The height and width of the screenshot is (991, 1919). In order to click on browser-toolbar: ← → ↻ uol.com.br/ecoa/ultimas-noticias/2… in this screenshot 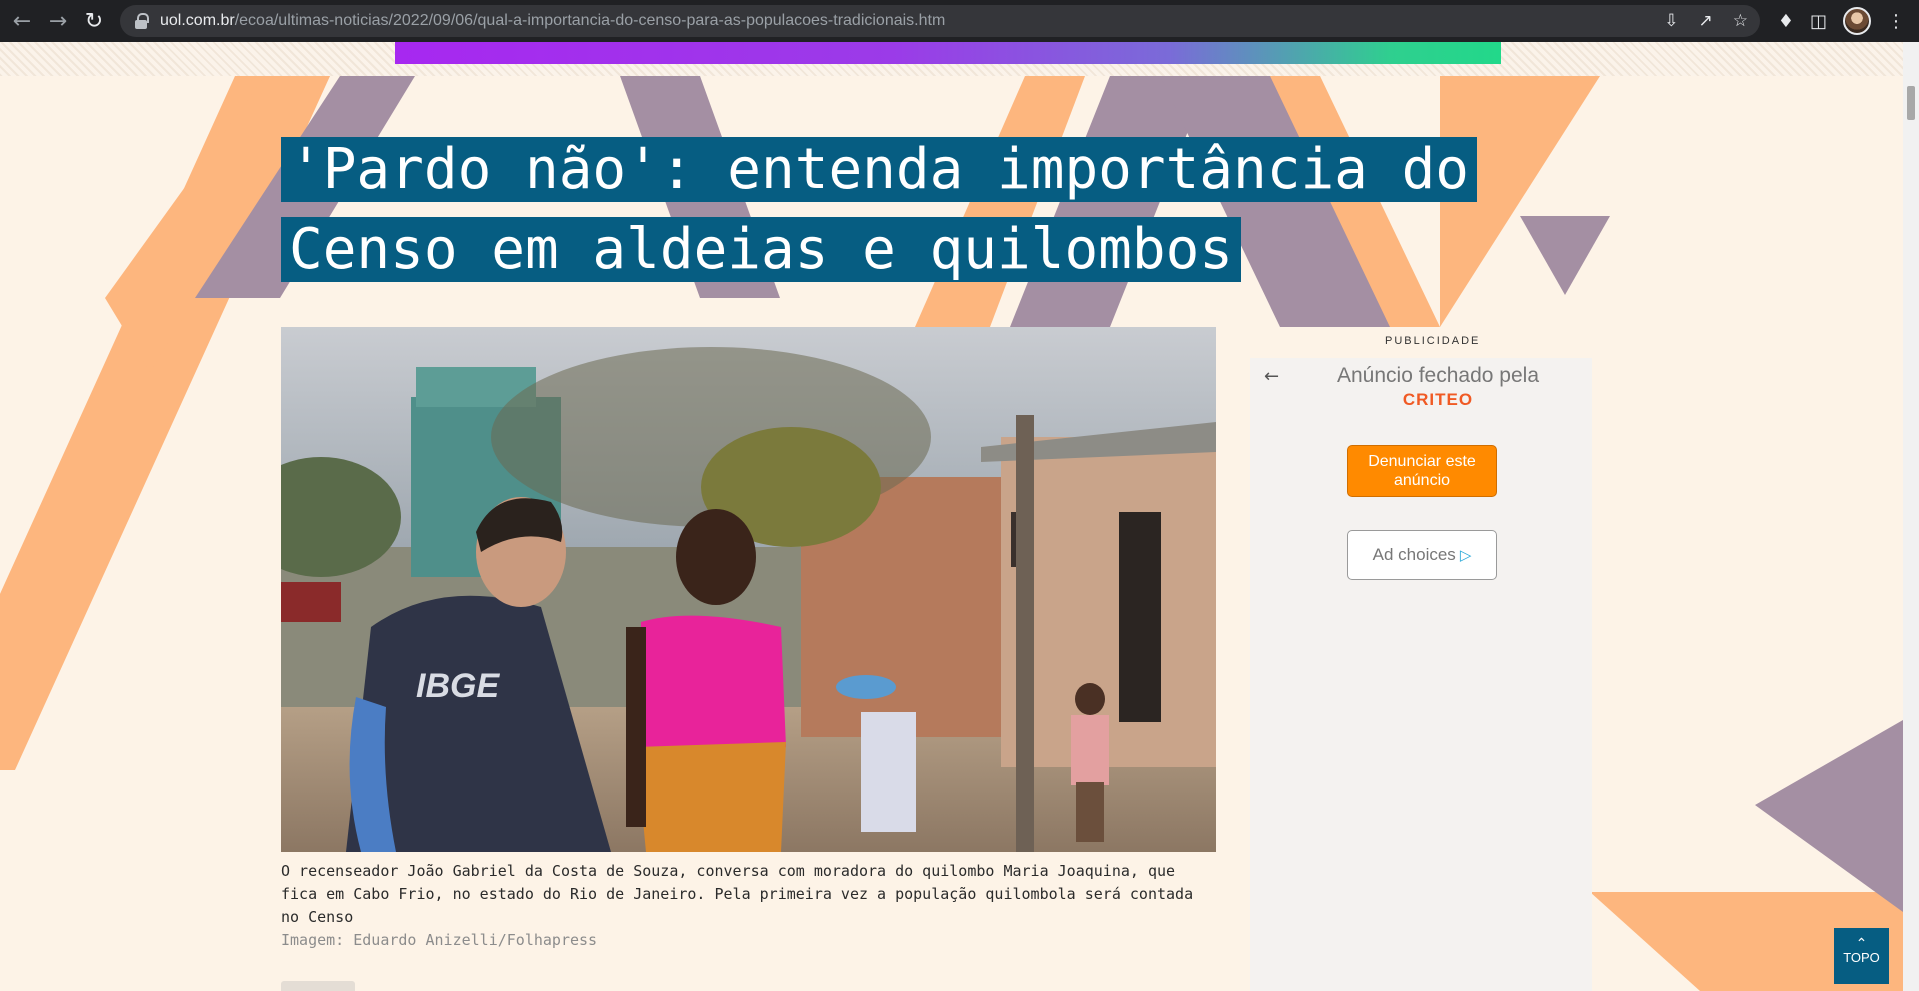, I will do `click(959, 21)`.